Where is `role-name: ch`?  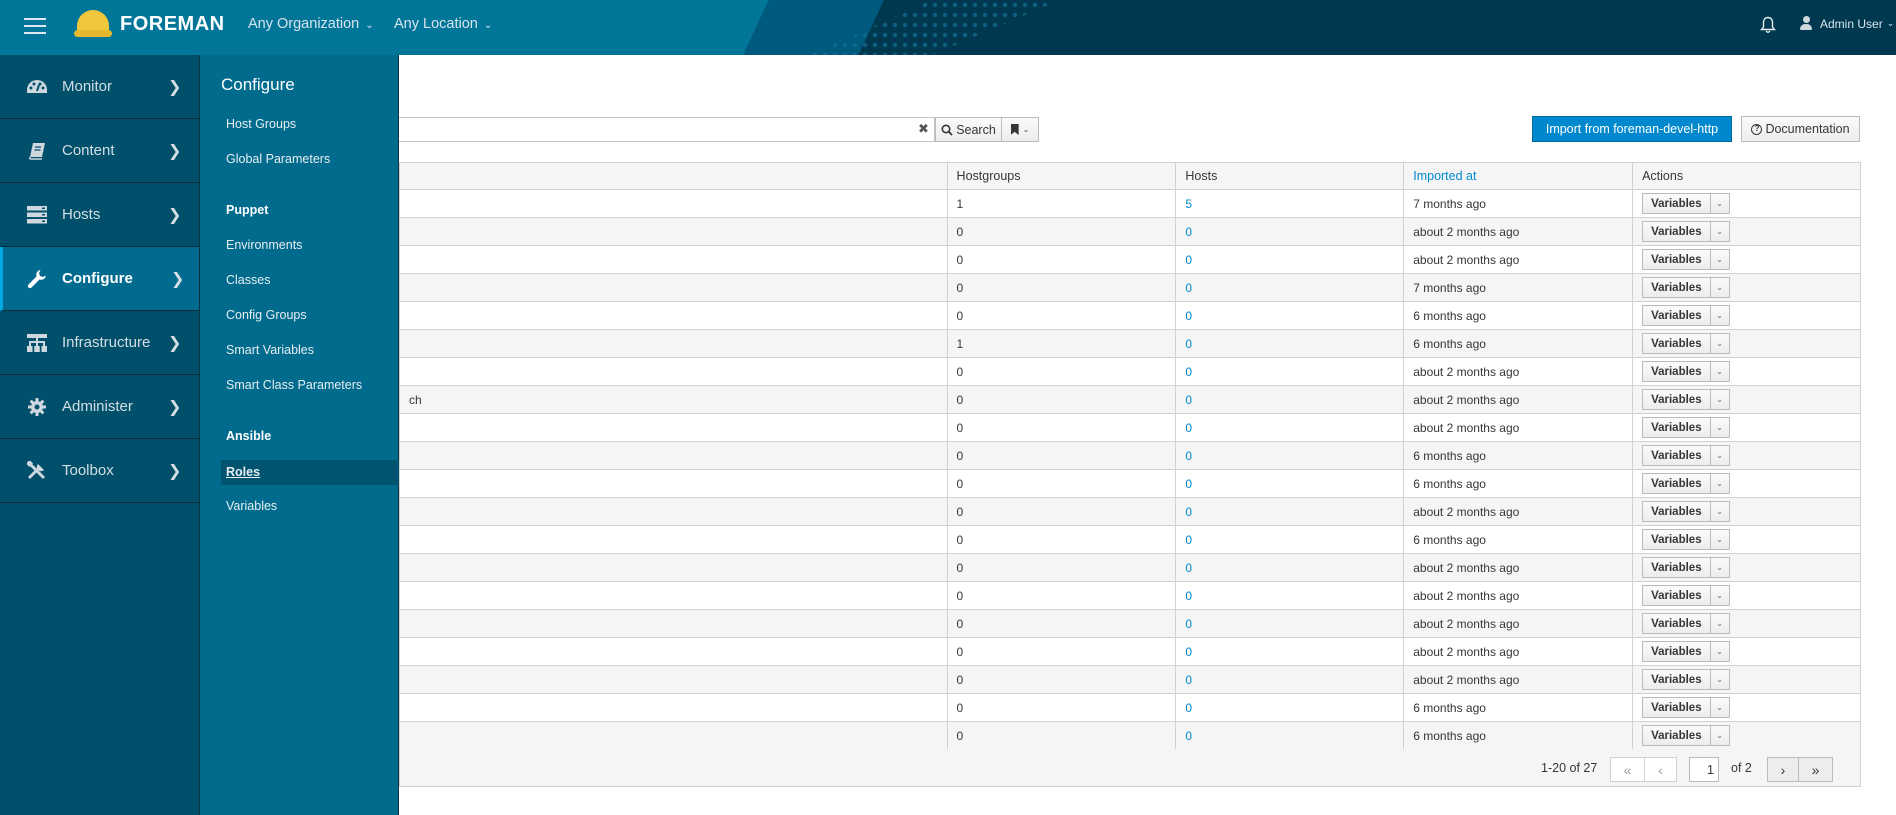 role-name: ch is located at coordinates (673, 399).